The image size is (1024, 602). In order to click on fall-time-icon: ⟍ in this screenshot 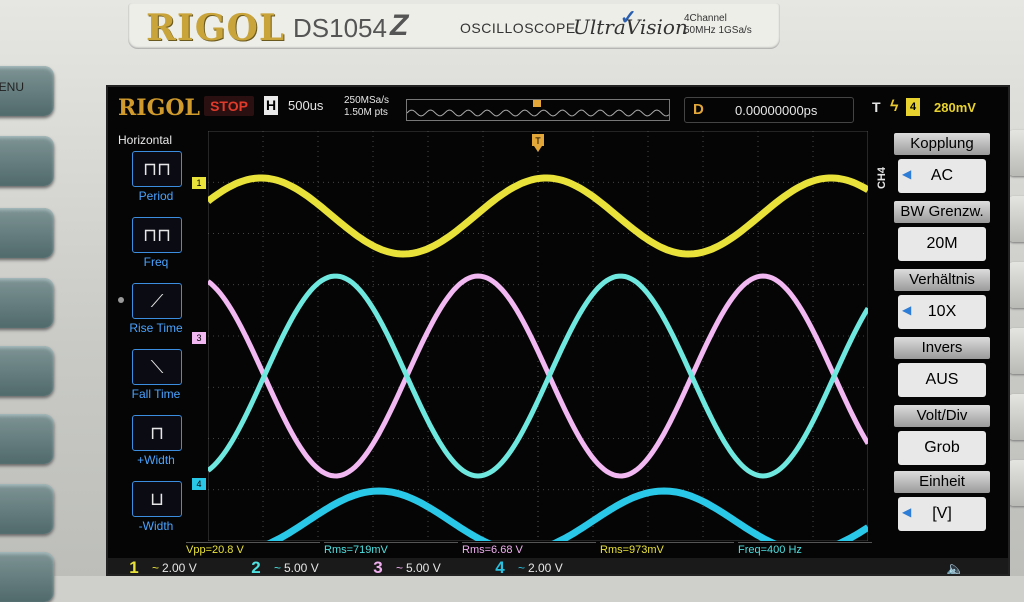, I will do `click(157, 367)`.